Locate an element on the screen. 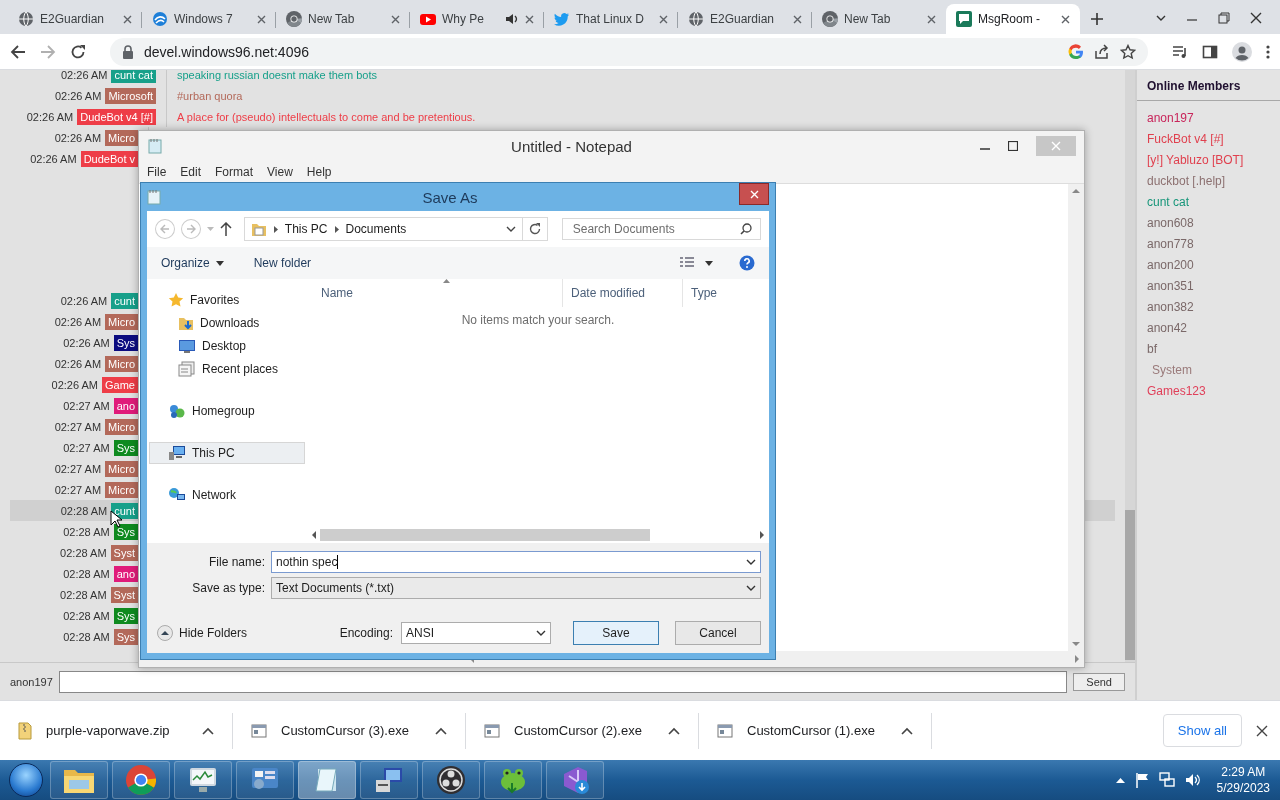 This screenshot has width=1280, height=800. plus-icon is located at coordinates (1097, 19).